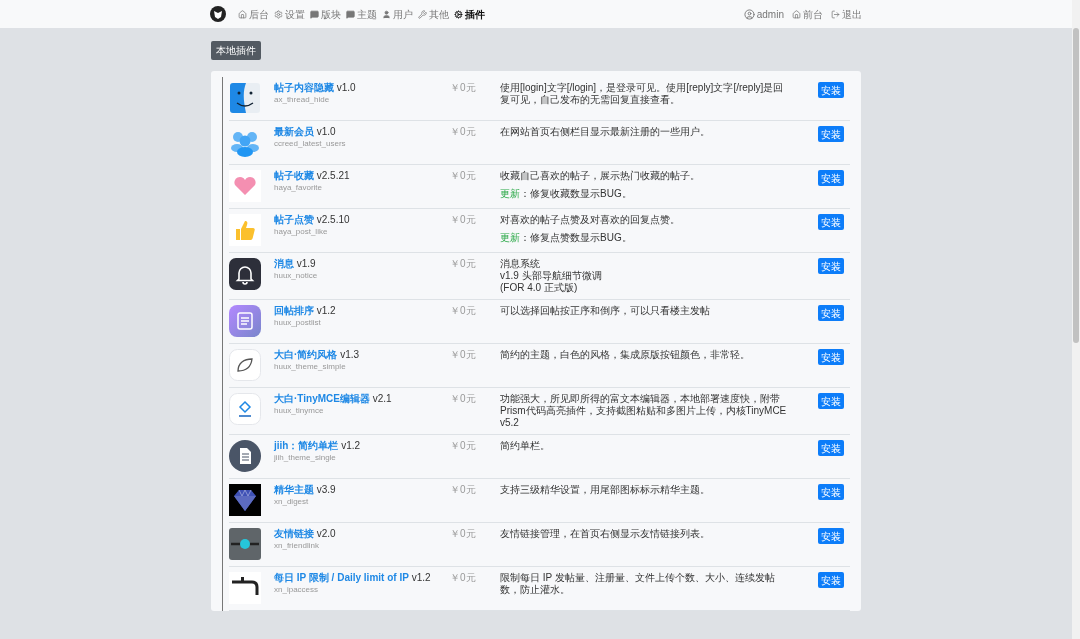  What do you see at coordinates (469, 14) in the screenshot?
I see `nav-link: 插件` at bounding box center [469, 14].